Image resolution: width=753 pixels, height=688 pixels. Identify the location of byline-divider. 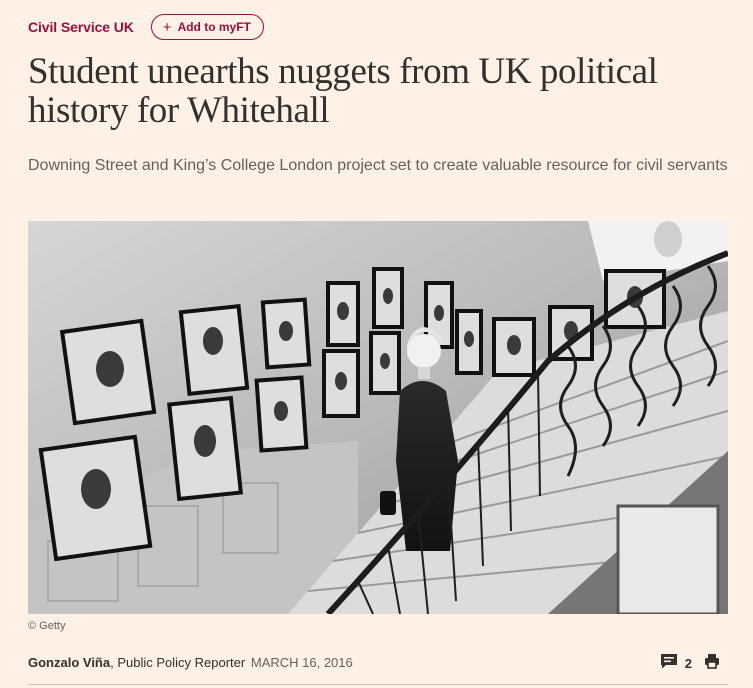
(378, 684).